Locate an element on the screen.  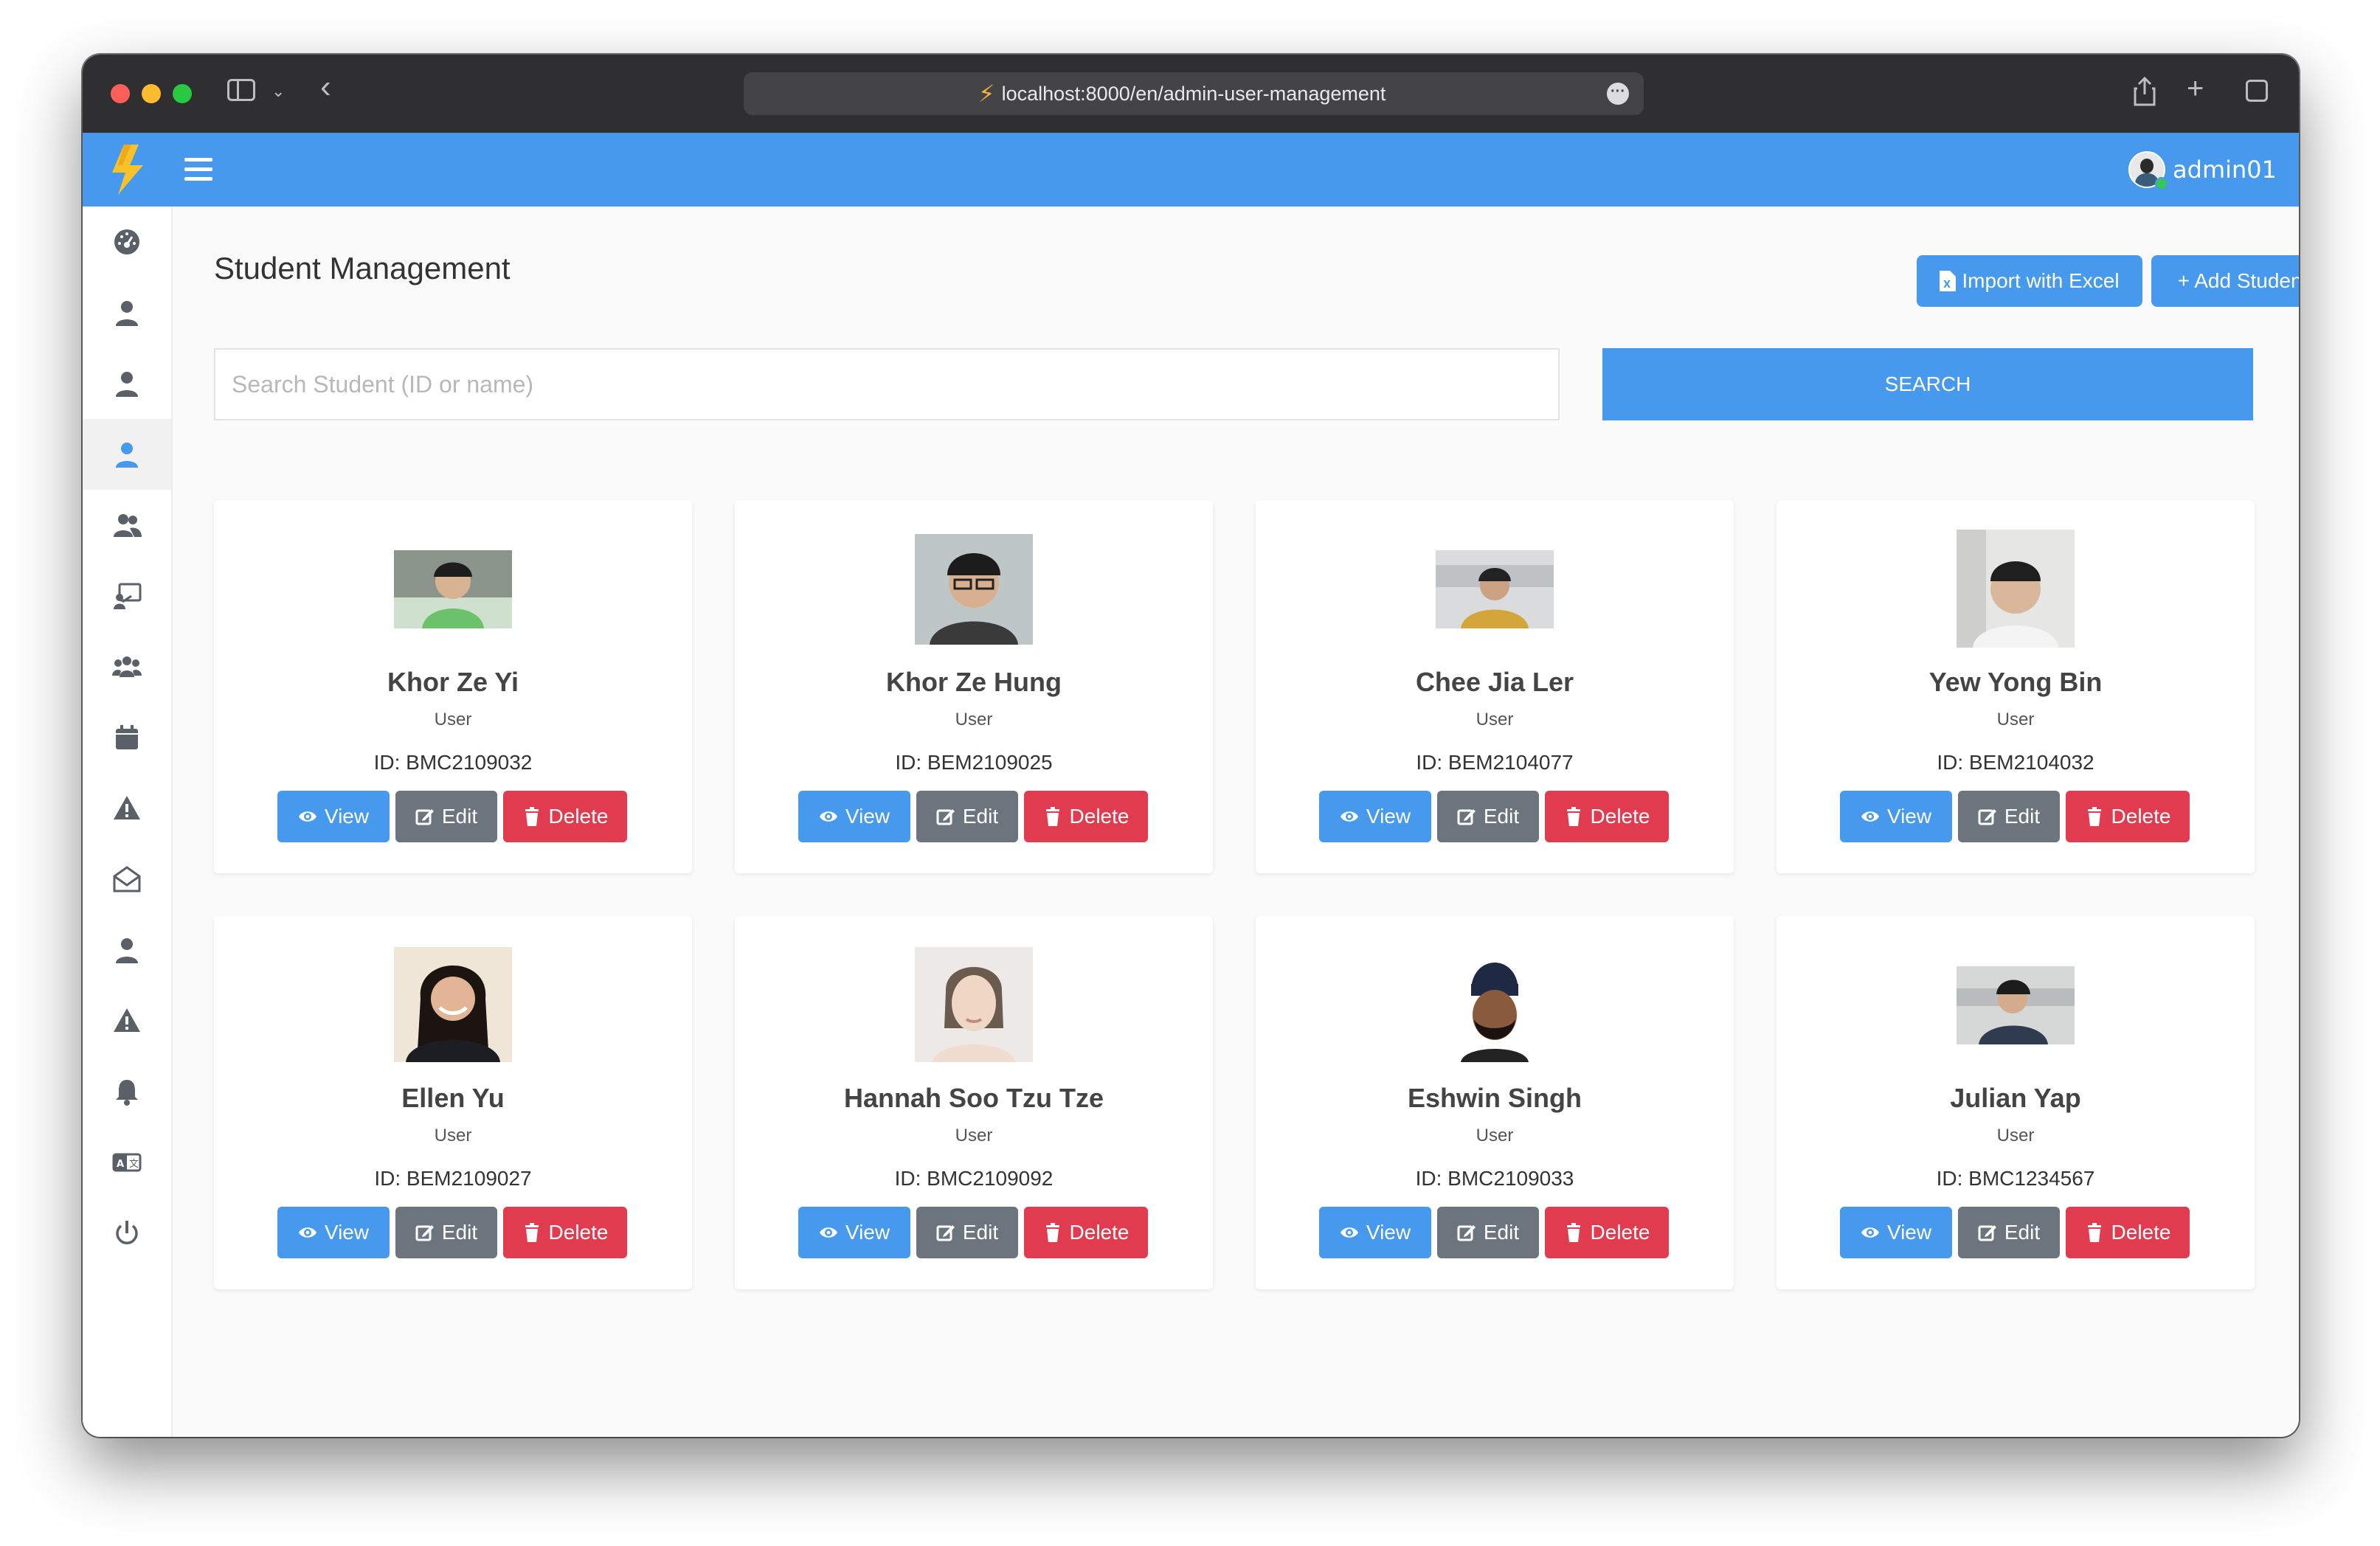
back-icon: ‹ is located at coordinates (325, 87).